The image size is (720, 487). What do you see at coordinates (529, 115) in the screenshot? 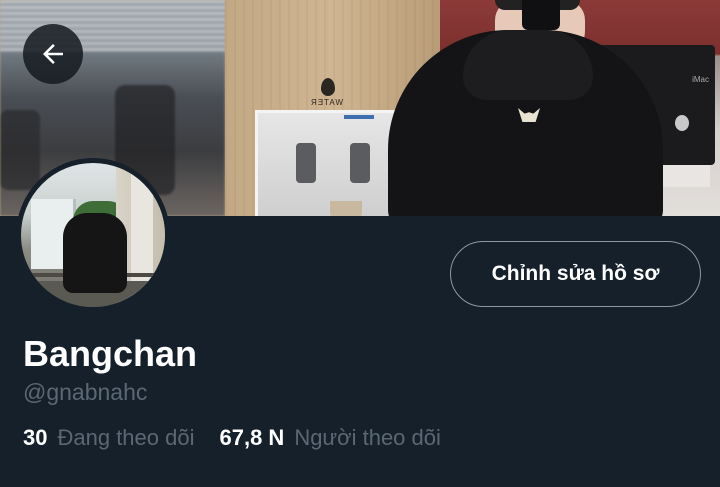
I see `fox-logo-icon` at bounding box center [529, 115].